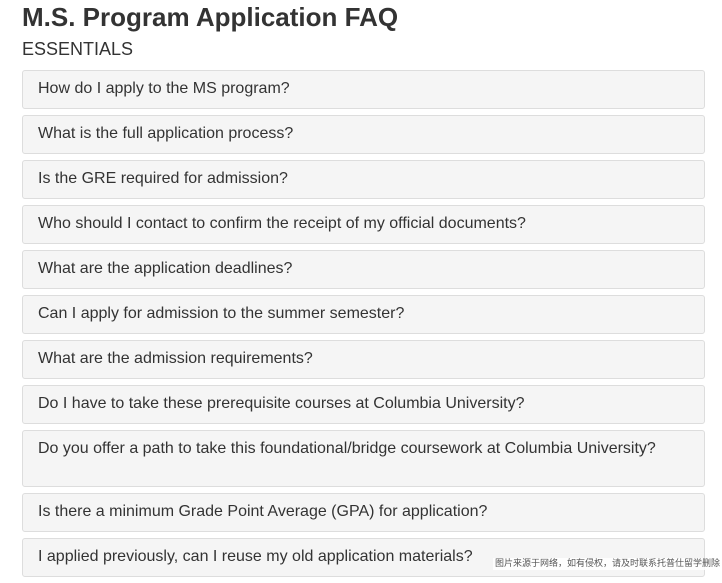 This screenshot has height=583, width=722. I want to click on image-source-watermark: 图片来源于网络，如有侵权，请及时联系托普仕留学删除, so click(607, 564).